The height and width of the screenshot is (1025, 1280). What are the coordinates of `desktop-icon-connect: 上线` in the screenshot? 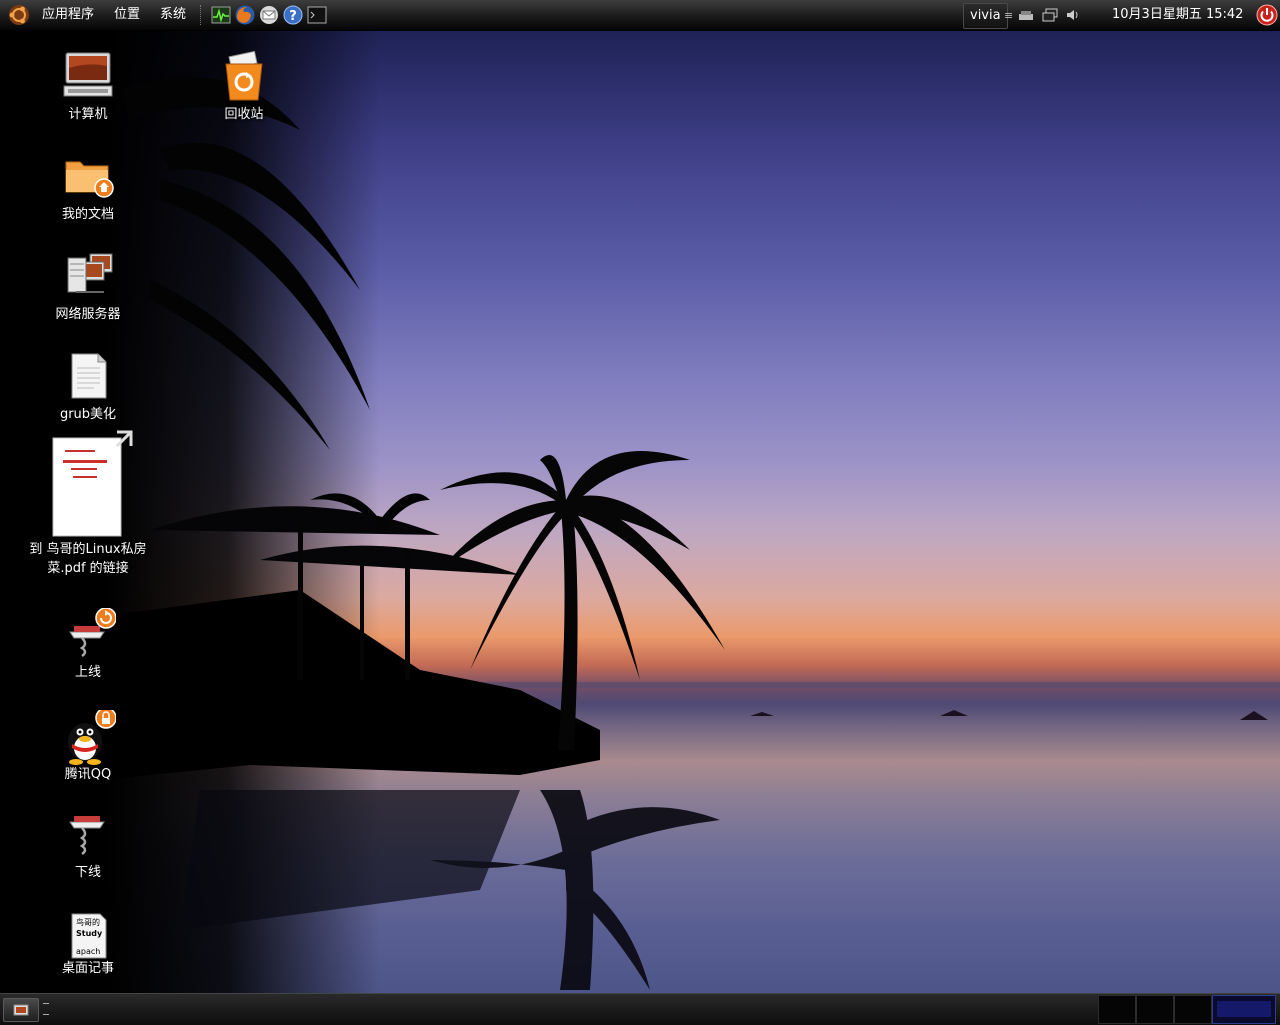 It's located at (88, 644).